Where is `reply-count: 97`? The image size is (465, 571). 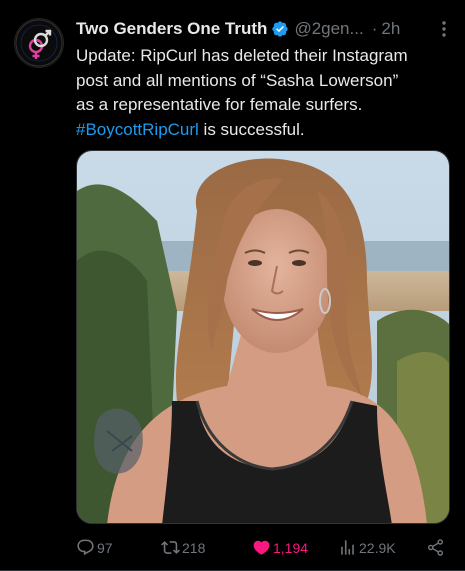 reply-count: 97 is located at coordinates (105, 547).